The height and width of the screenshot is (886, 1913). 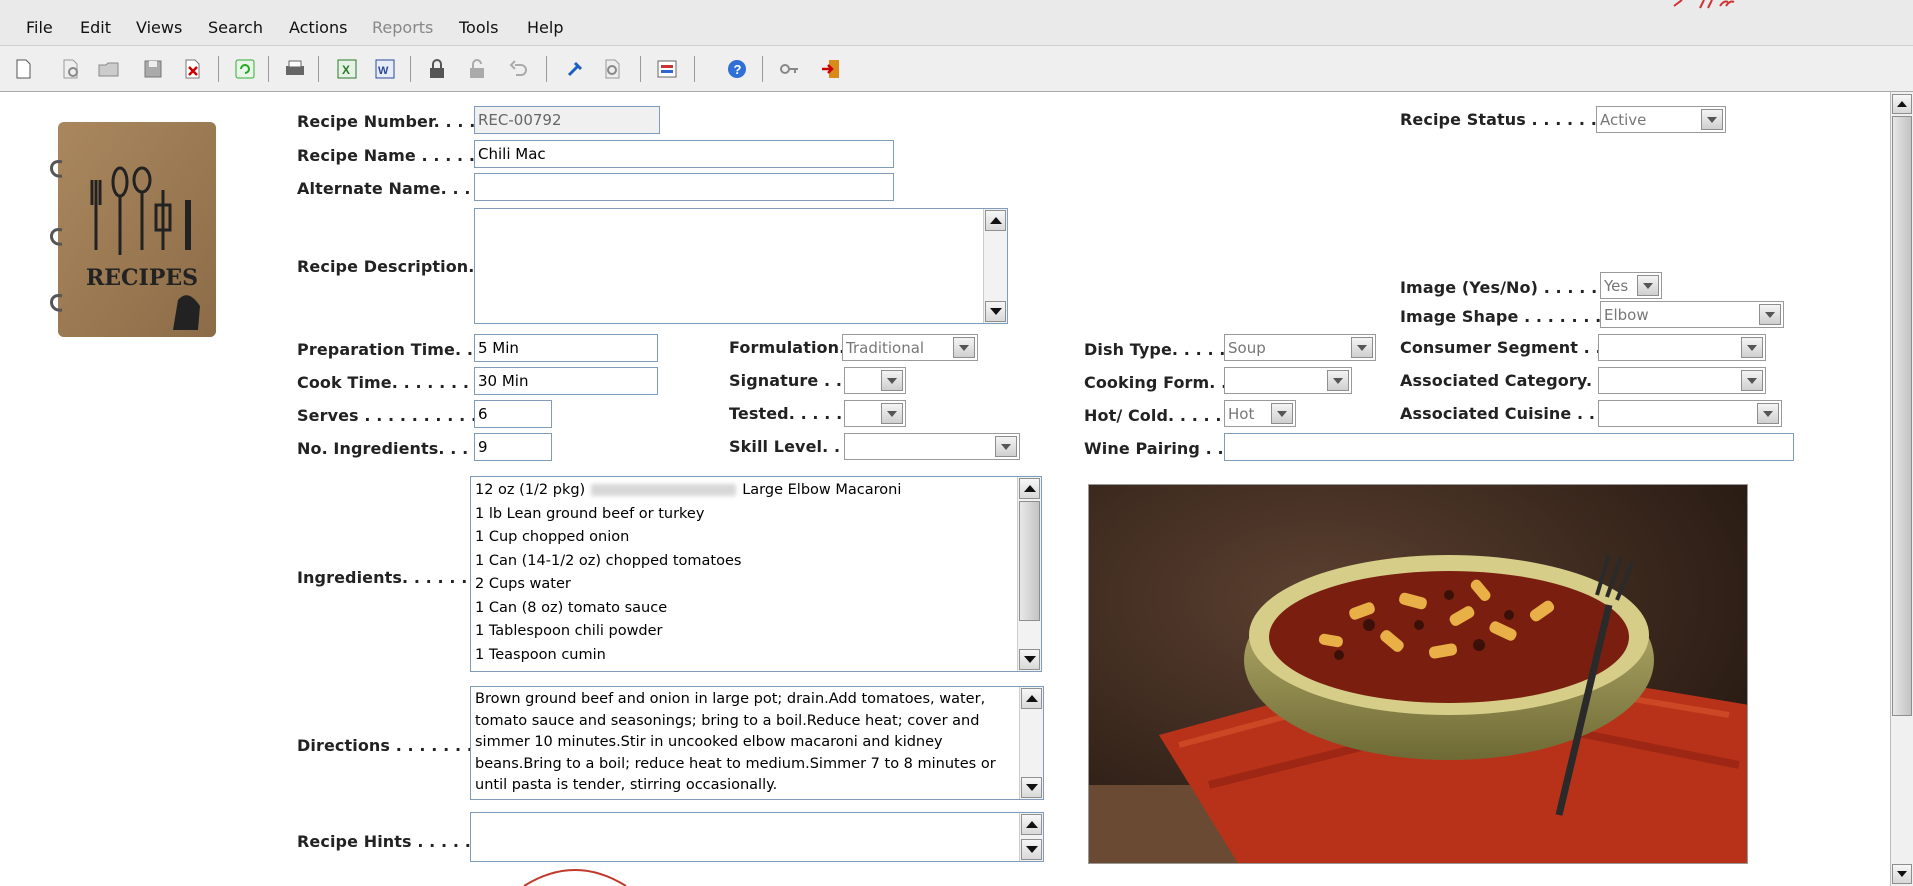 I want to click on alternate-name-field, so click(x=684, y=187).